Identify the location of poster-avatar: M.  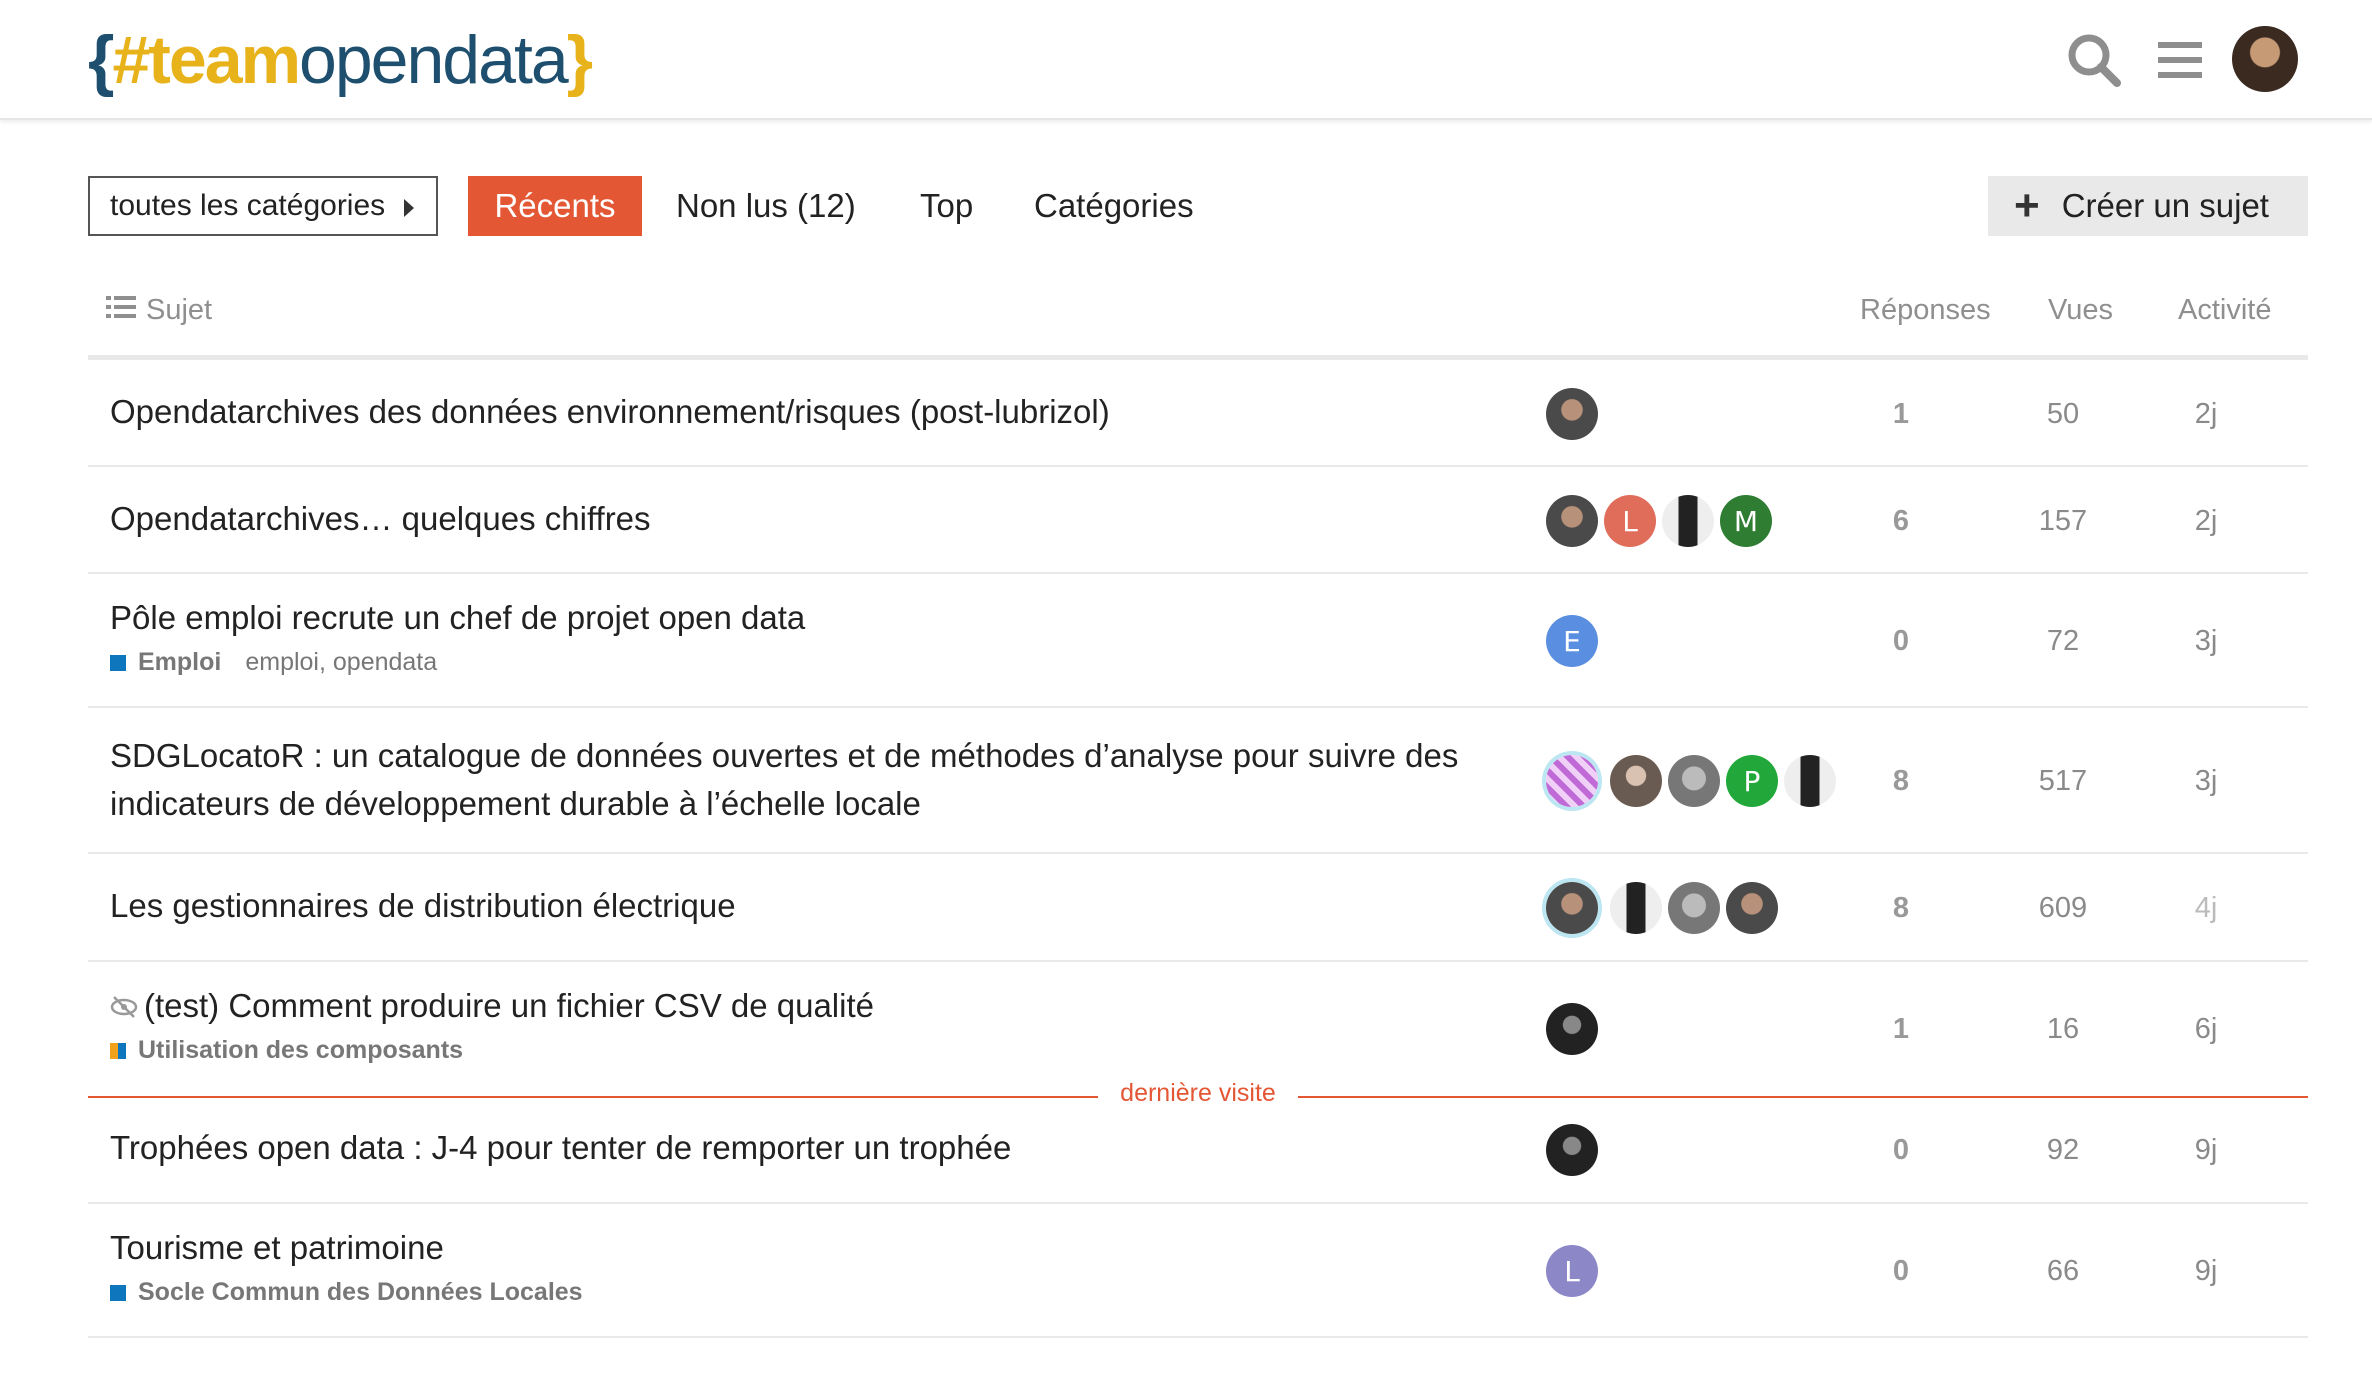
(1746, 521).